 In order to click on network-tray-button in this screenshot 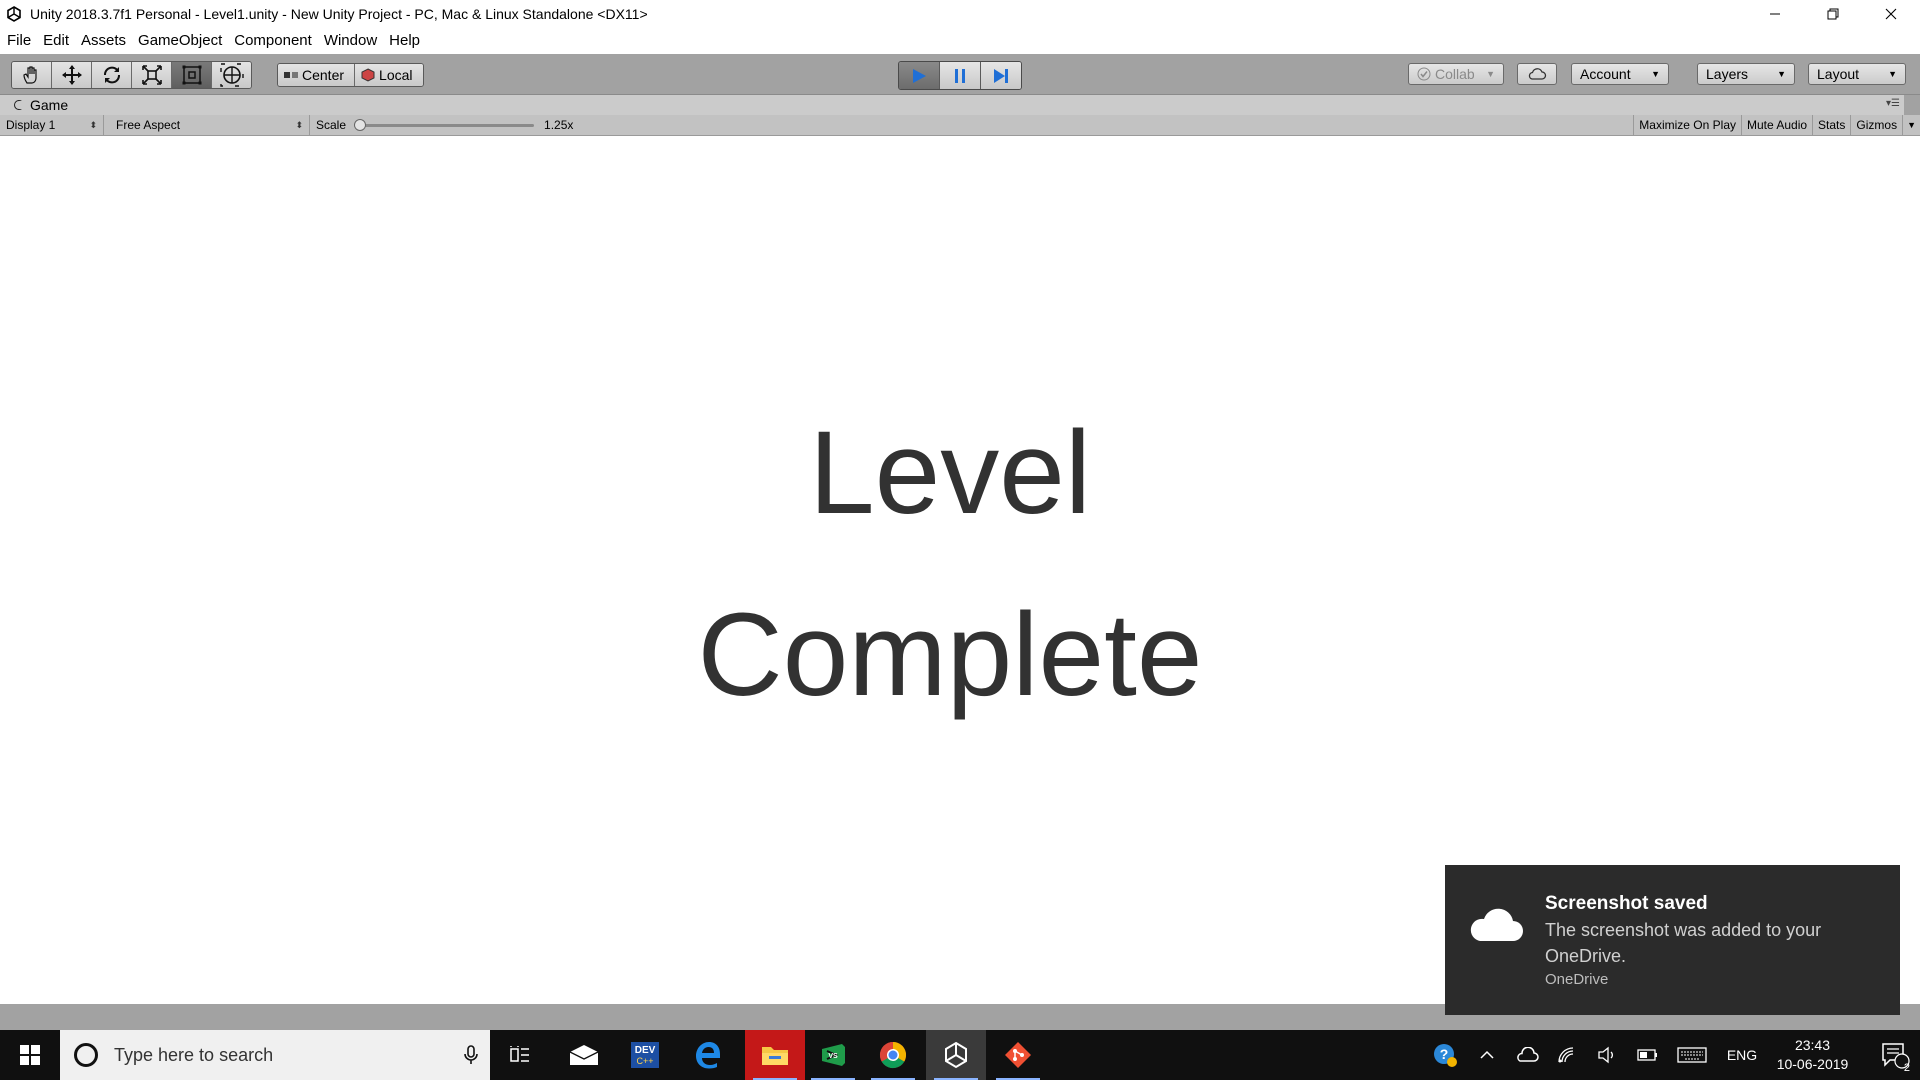, I will do `click(1567, 1055)`.